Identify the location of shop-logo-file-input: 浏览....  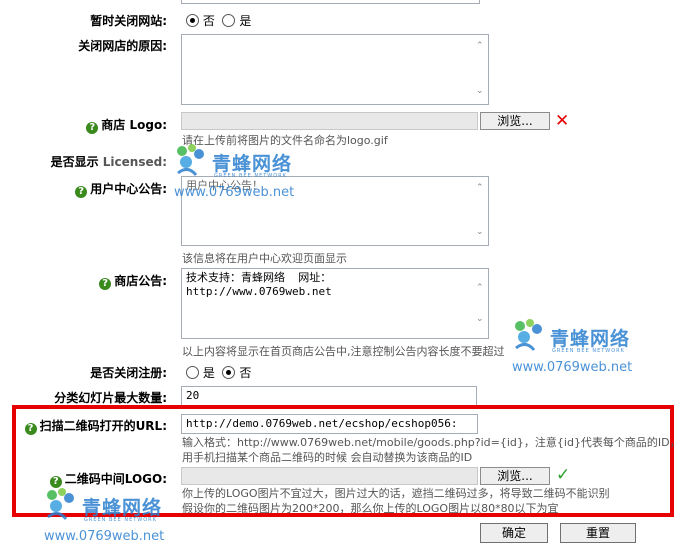
(365, 121).